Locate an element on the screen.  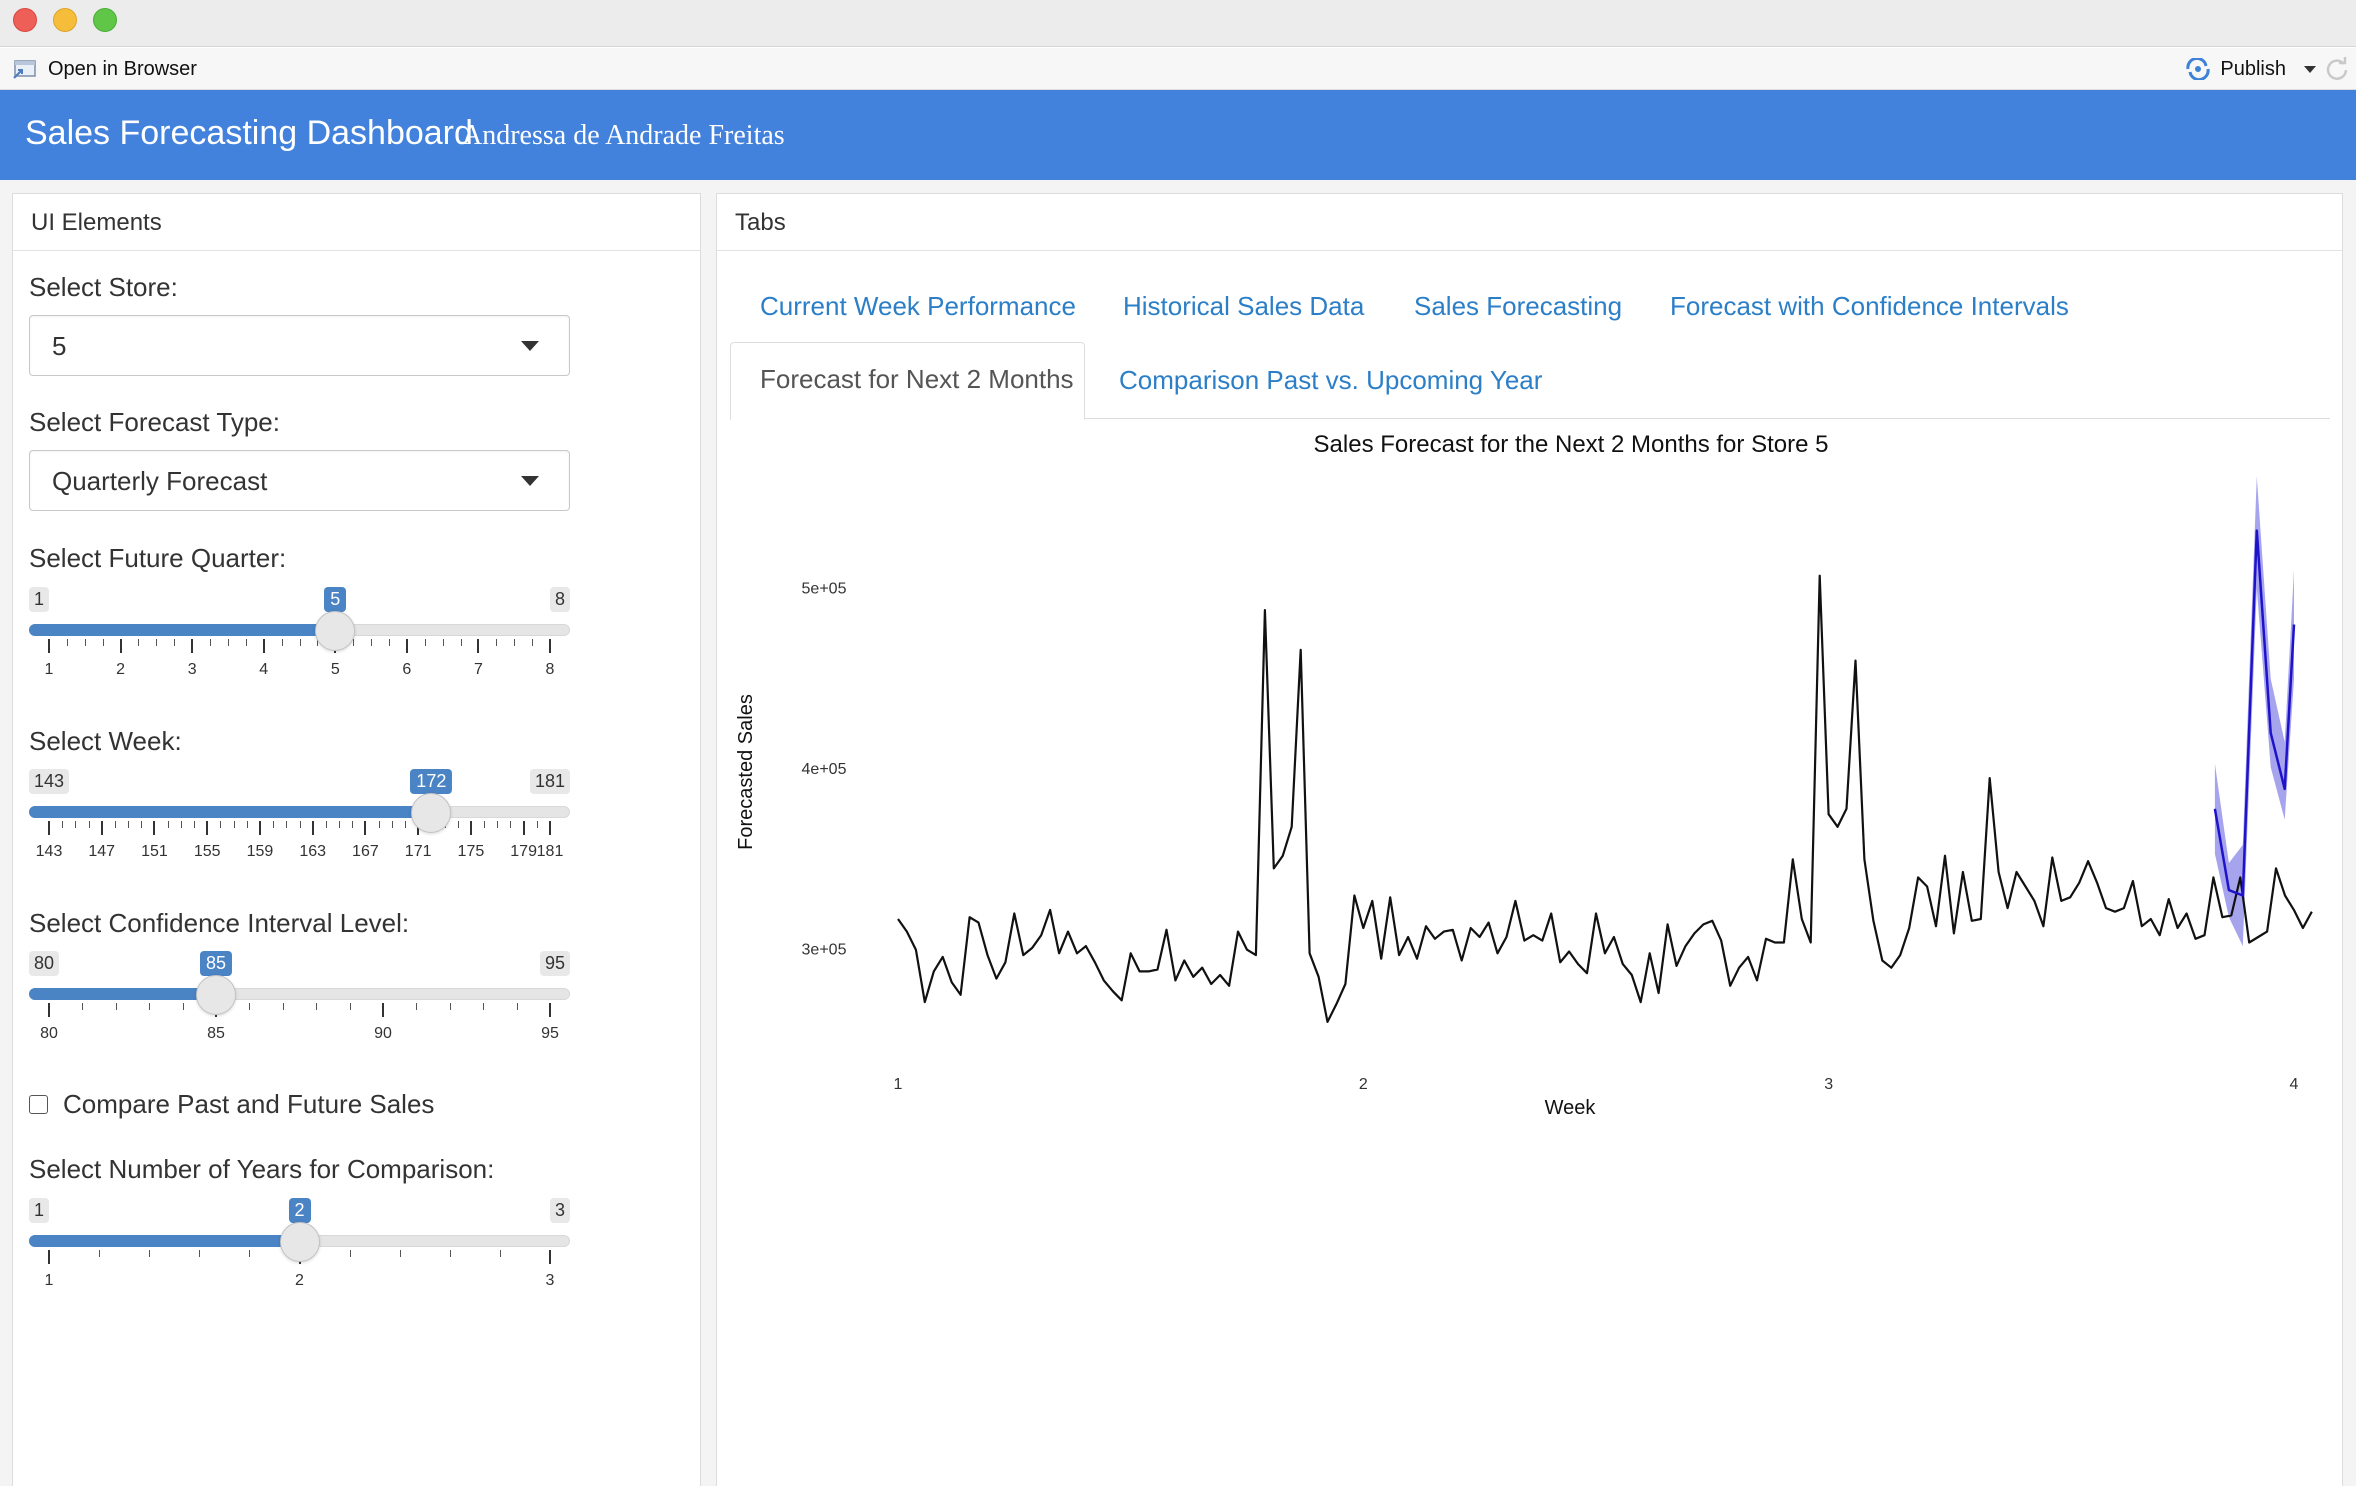
main-title: Tabs is located at coordinates (1529, 222).